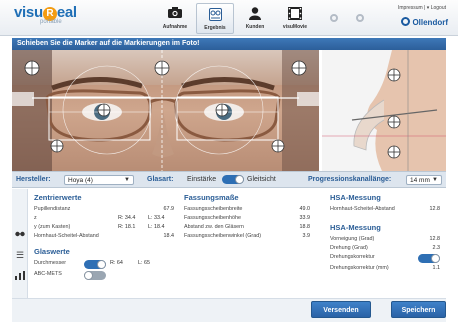 The width and height of the screenshot is (458, 329). What do you see at coordinates (247, 236) in the screenshot?
I see `list-item: Fassungsscheibenwinkel (Grad) 3.9` at bounding box center [247, 236].